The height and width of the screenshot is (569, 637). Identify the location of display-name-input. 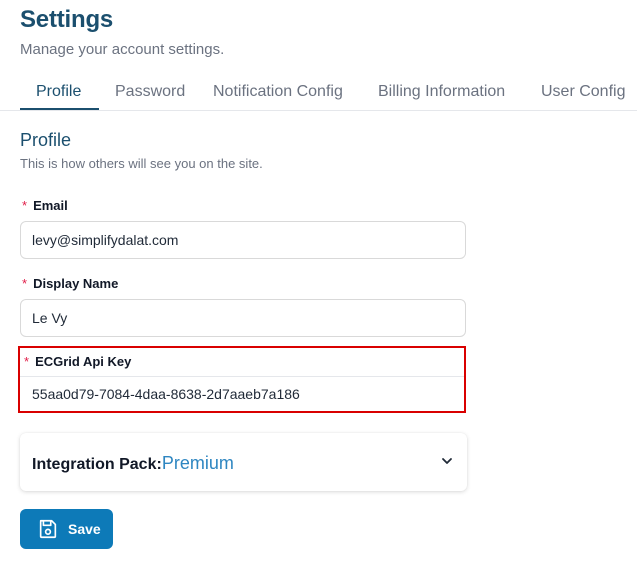
(243, 318).